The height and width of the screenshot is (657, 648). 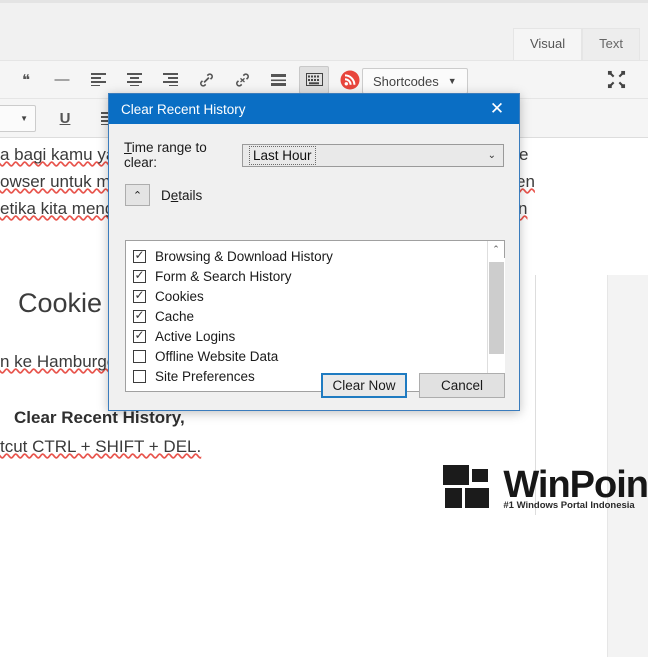 I want to click on time-range-row: Time range to clear: Last Hour ⌄, so click(x=314, y=147).